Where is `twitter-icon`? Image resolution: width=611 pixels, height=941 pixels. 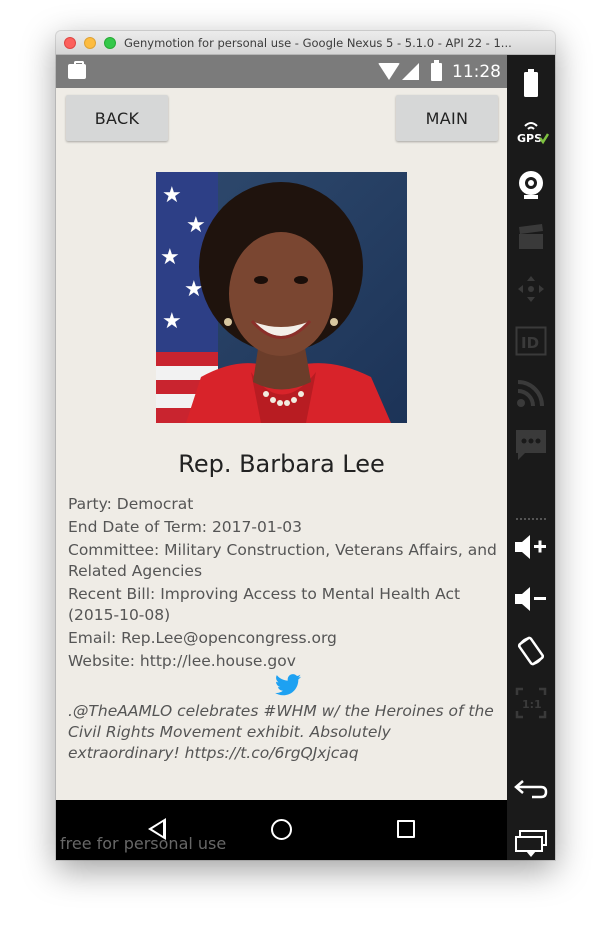 twitter-icon is located at coordinates (288, 685).